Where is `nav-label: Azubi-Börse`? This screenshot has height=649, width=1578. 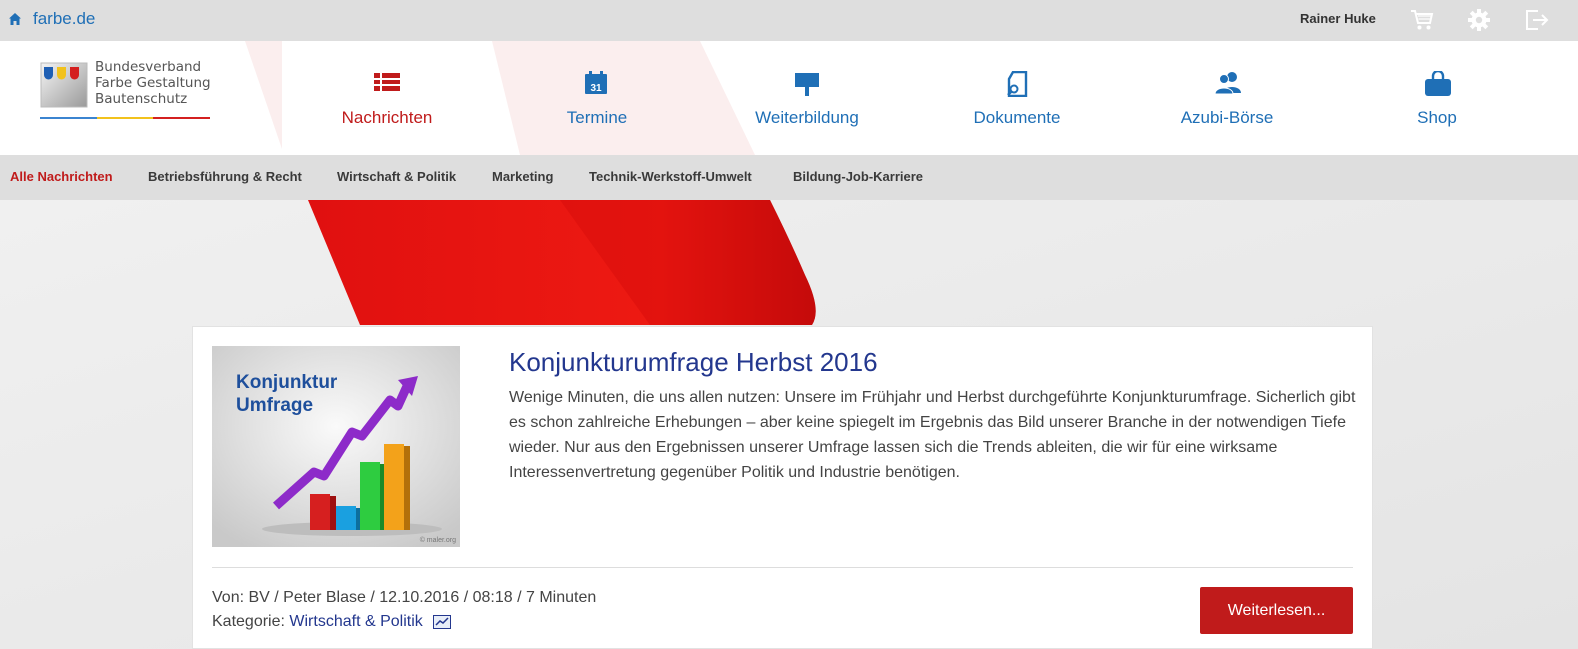 nav-label: Azubi-Börse is located at coordinates (1227, 117).